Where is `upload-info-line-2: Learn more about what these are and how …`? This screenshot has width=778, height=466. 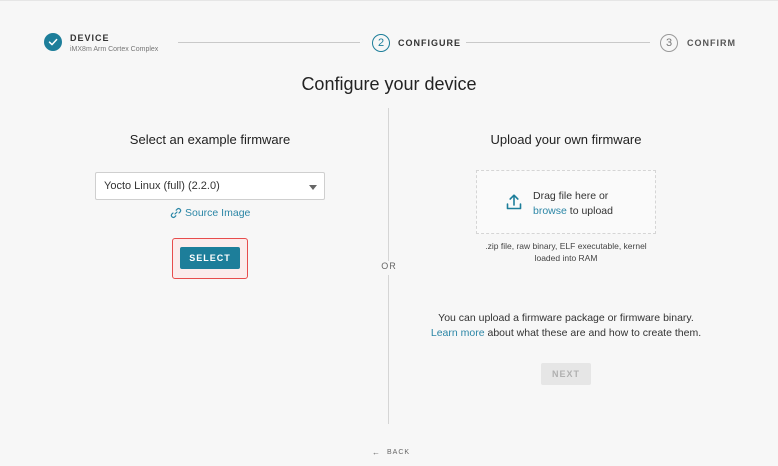 upload-info-line-2: Learn more about what these are and how … is located at coordinates (566, 333).